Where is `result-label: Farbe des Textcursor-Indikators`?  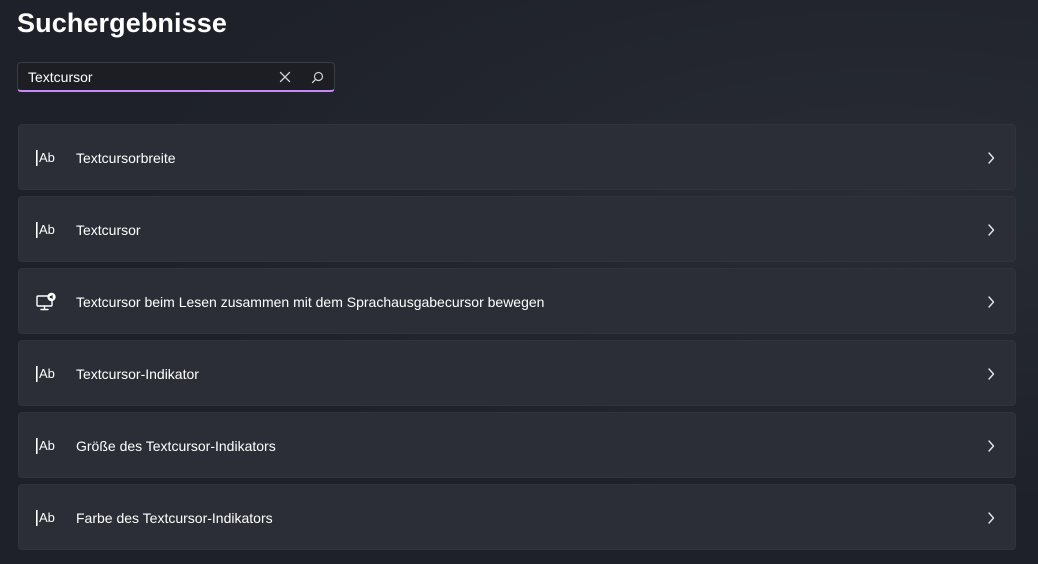 result-label: Farbe des Textcursor-Indikators is located at coordinates (174, 518).